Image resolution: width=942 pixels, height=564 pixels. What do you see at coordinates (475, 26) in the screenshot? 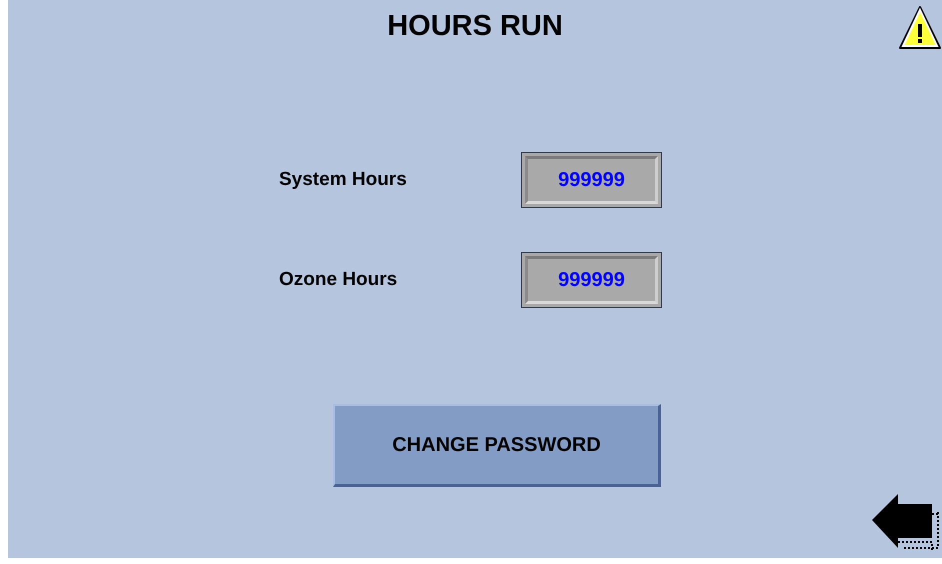
I see `screen-title: HOURS RUN` at bounding box center [475, 26].